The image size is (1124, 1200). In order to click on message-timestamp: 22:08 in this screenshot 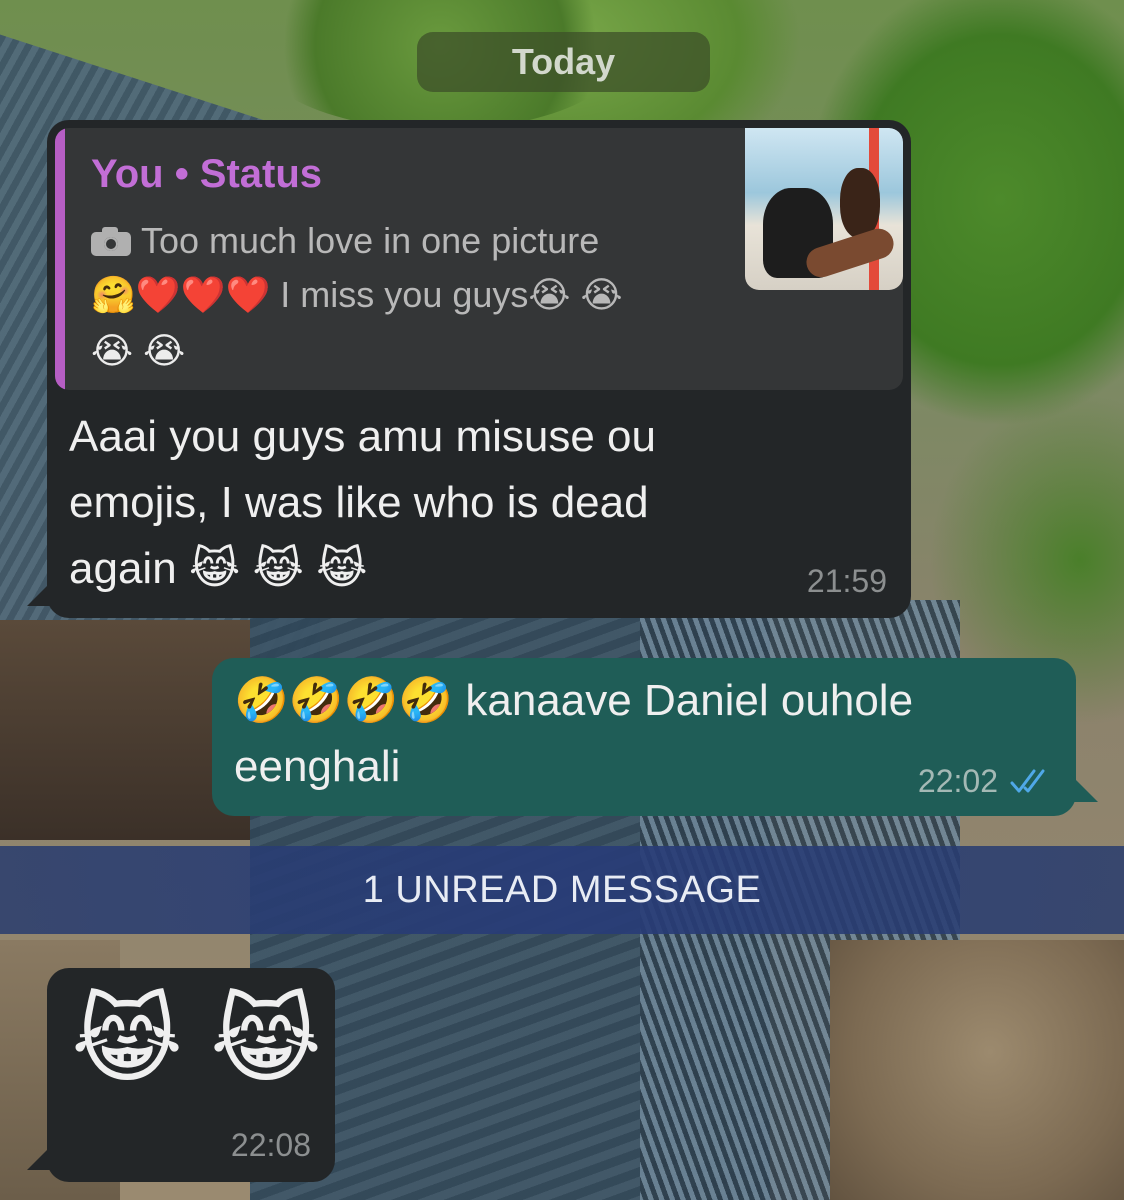, I will do `click(270, 1145)`.